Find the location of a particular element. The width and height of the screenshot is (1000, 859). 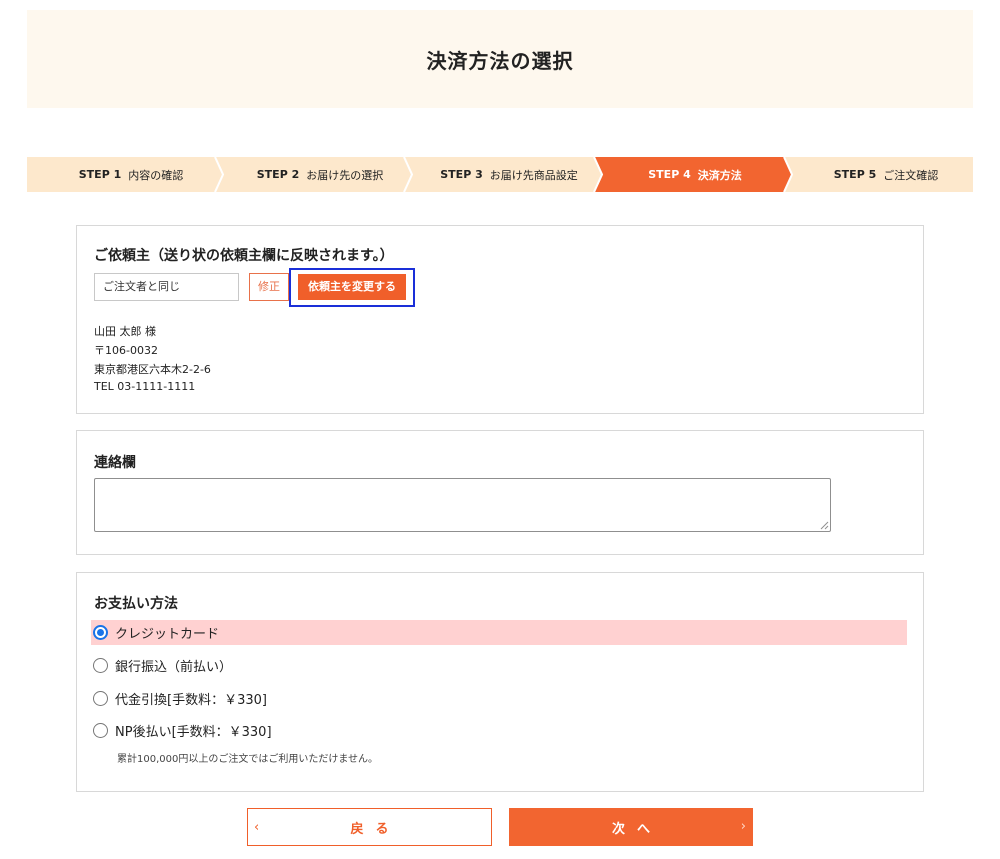

payment-option-cod: 代金引換[手数料：￥330] is located at coordinates (499, 698).